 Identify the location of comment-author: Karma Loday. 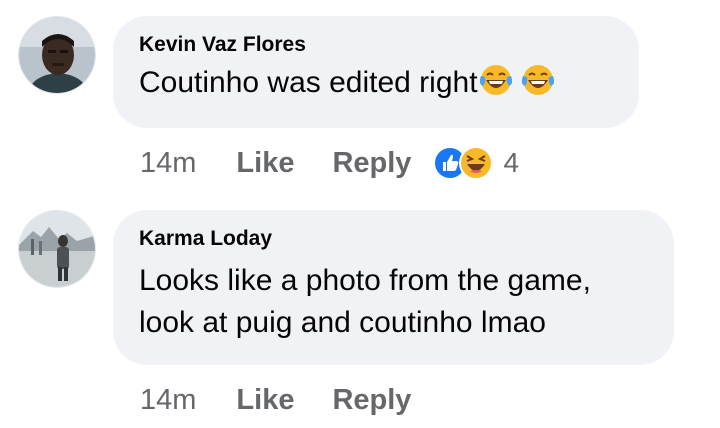
(393, 239).